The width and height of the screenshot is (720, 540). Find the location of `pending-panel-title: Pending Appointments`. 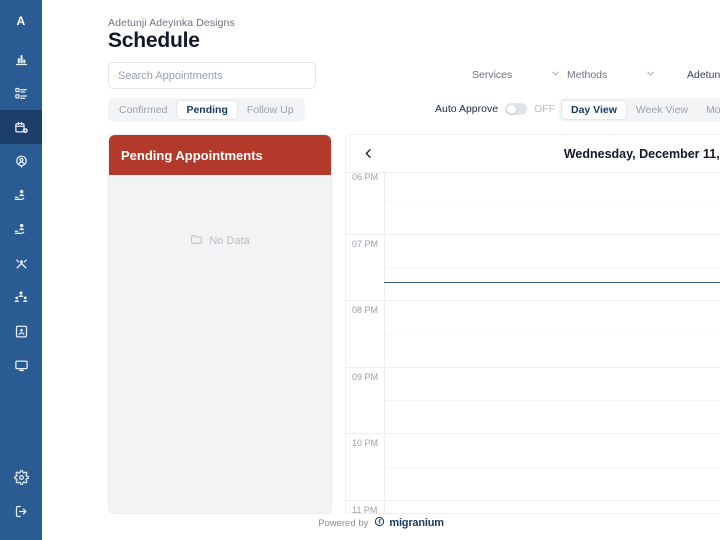

pending-panel-title: Pending Appointments is located at coordinates (192, 155).